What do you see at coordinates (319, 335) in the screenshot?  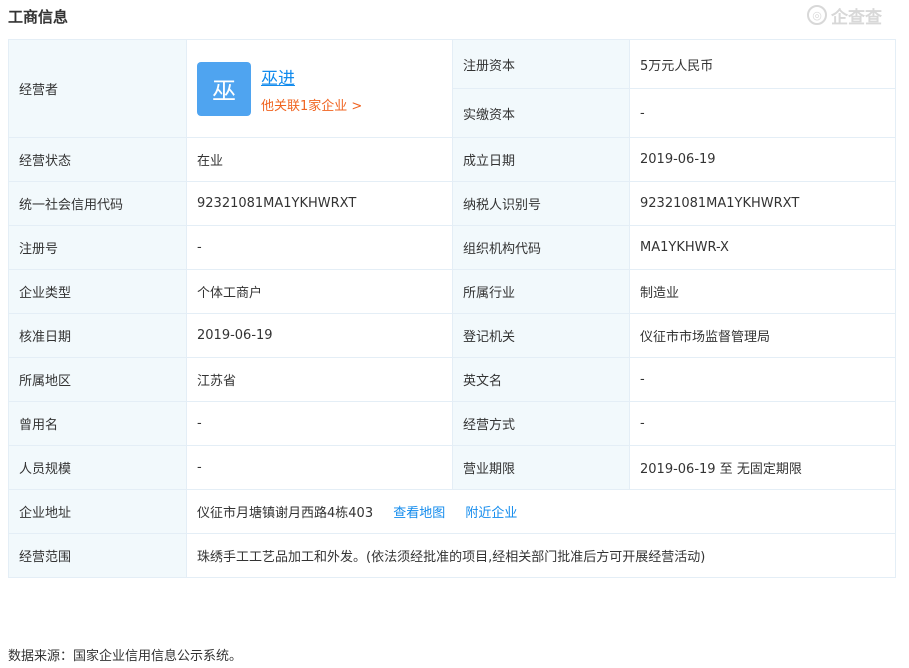 I see `approval-date-value: 2019-06-19` at bounding box center [319, 335].